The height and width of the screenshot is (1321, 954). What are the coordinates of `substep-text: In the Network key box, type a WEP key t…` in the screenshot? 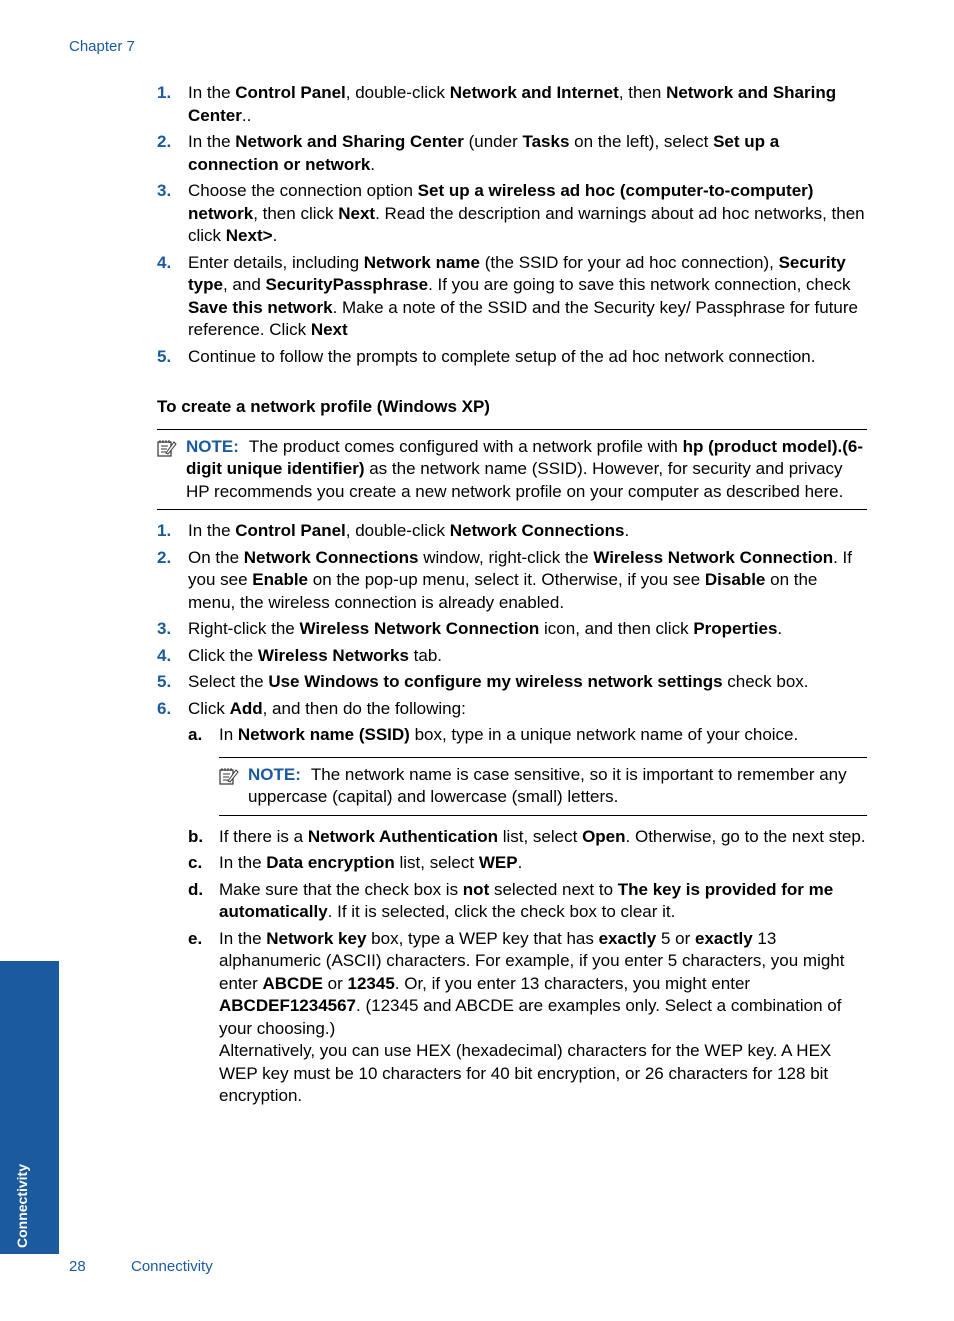 It's located at (532, 1017).